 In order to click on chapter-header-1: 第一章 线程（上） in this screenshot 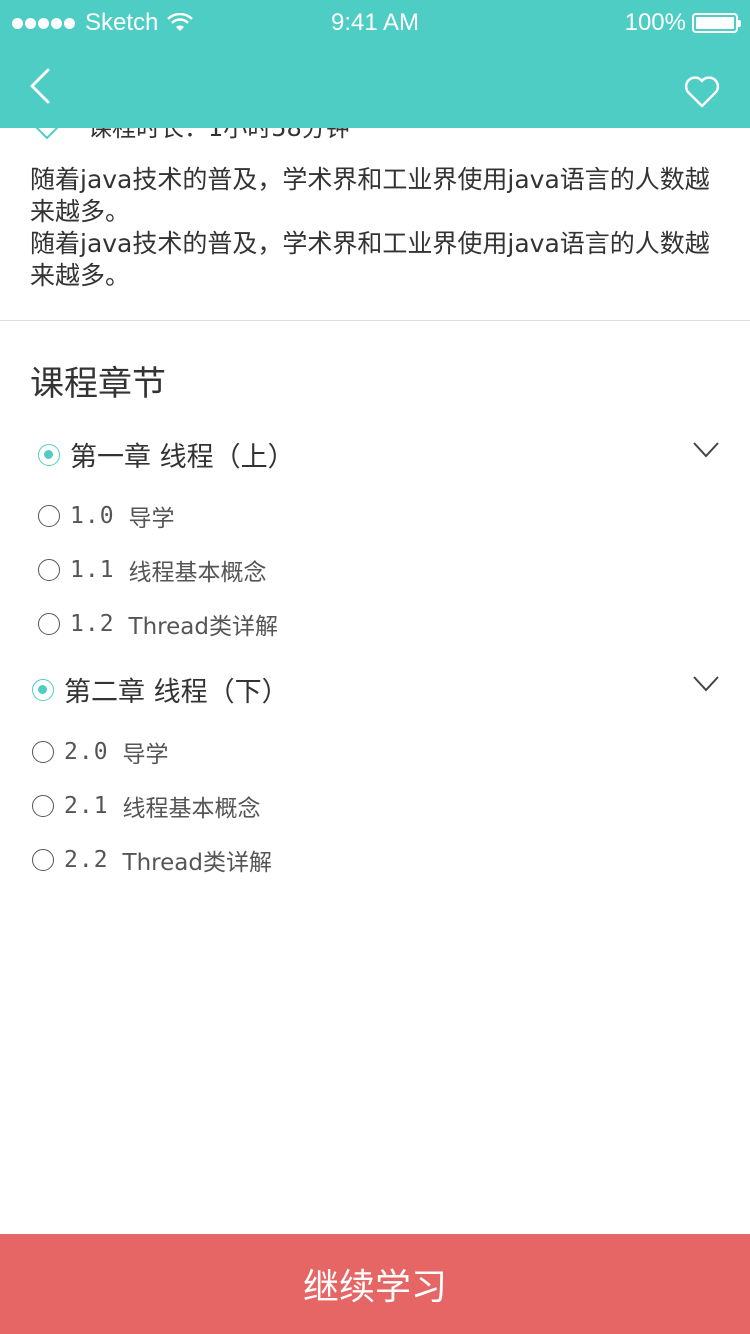, I will do `click(166, 454)`.